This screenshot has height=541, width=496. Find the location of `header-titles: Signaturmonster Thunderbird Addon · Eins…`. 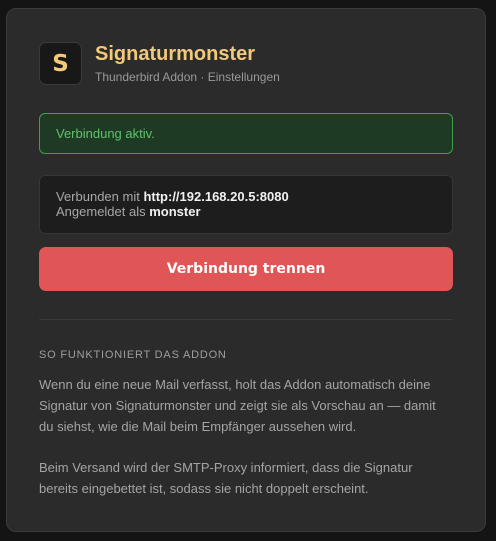

header-titles: Signaturmonster Thunderbird Addon · Eins… is located at coordinates (187, 63).